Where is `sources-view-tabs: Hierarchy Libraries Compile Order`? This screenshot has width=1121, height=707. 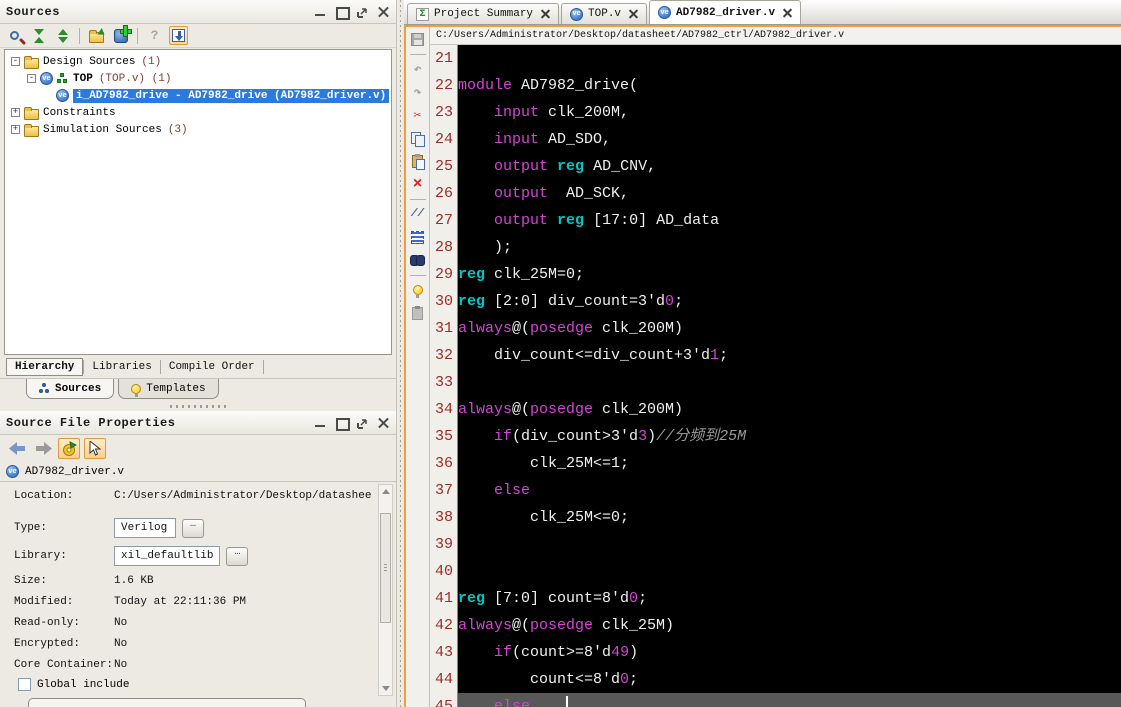
sources-view-tabs: Hierarchy Libraries Compile Order is located at coordinates (198, 367).